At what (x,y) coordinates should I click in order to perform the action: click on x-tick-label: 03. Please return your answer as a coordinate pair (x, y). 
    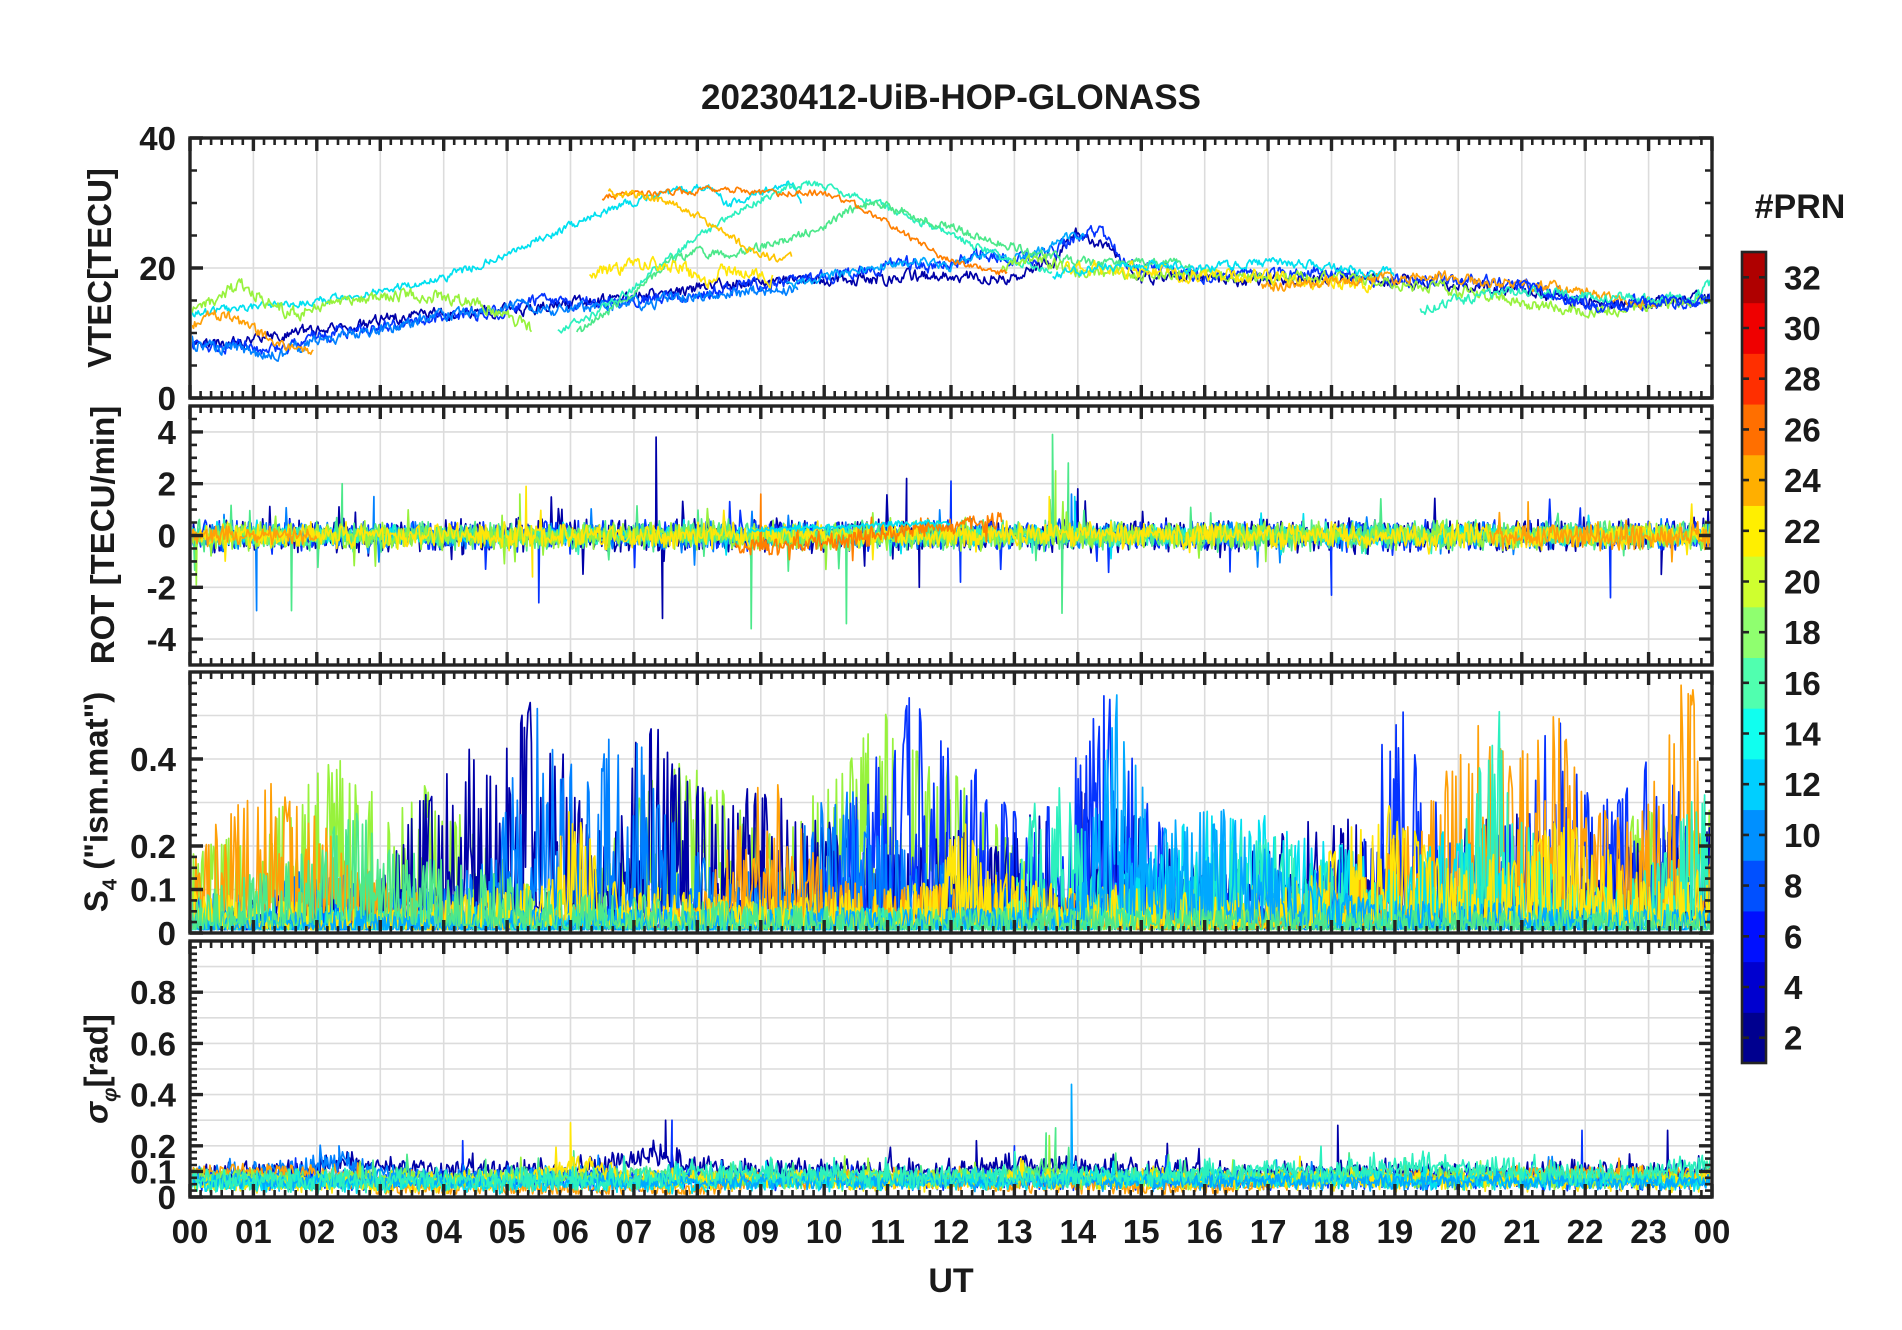
    Looking at the image, I should click on (380, 1231).